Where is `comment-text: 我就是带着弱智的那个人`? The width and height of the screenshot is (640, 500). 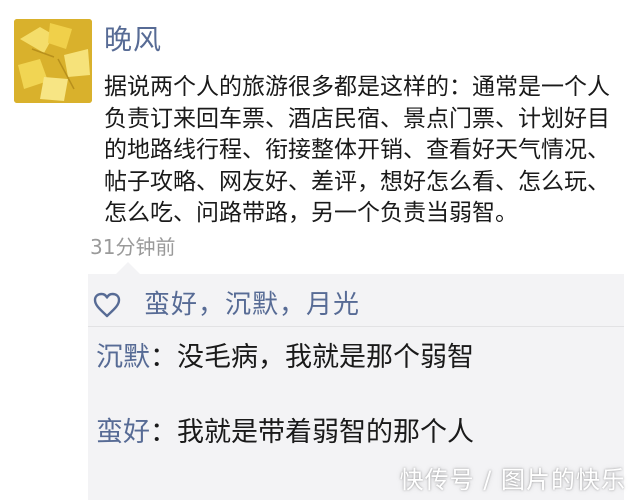 comment-text: 我就是带着弱智的那个人 is located at coordinates (325, 432).